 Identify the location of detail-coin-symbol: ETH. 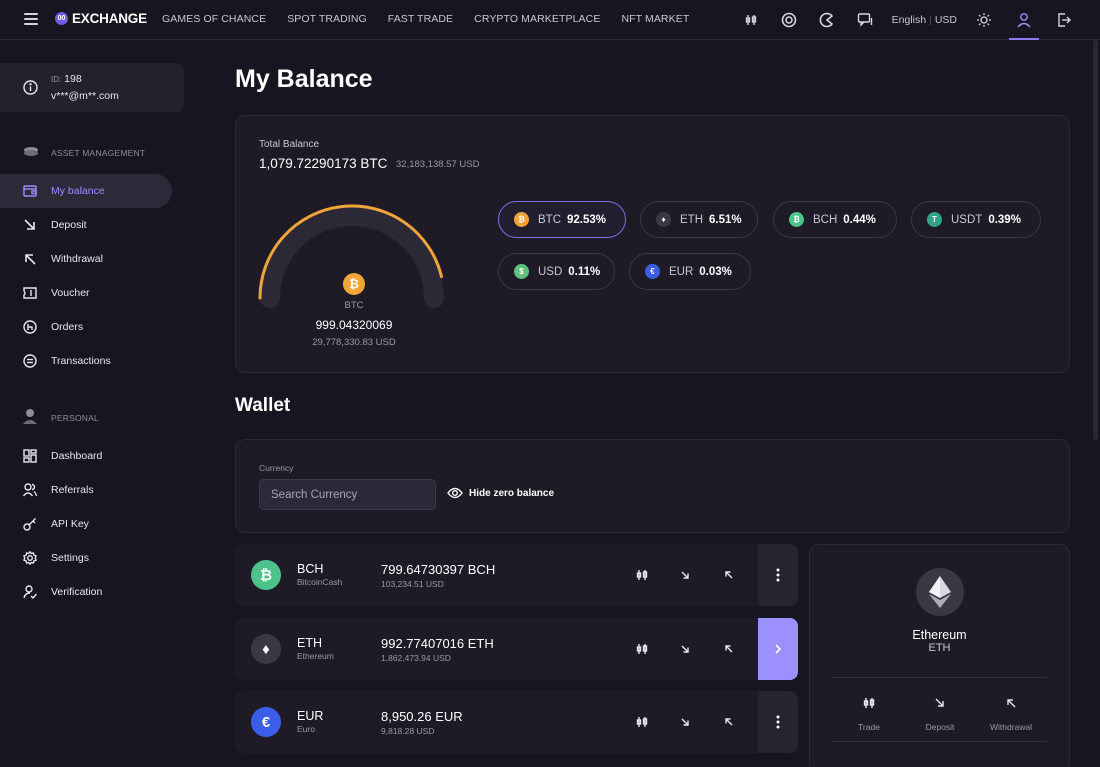
(939, 648).